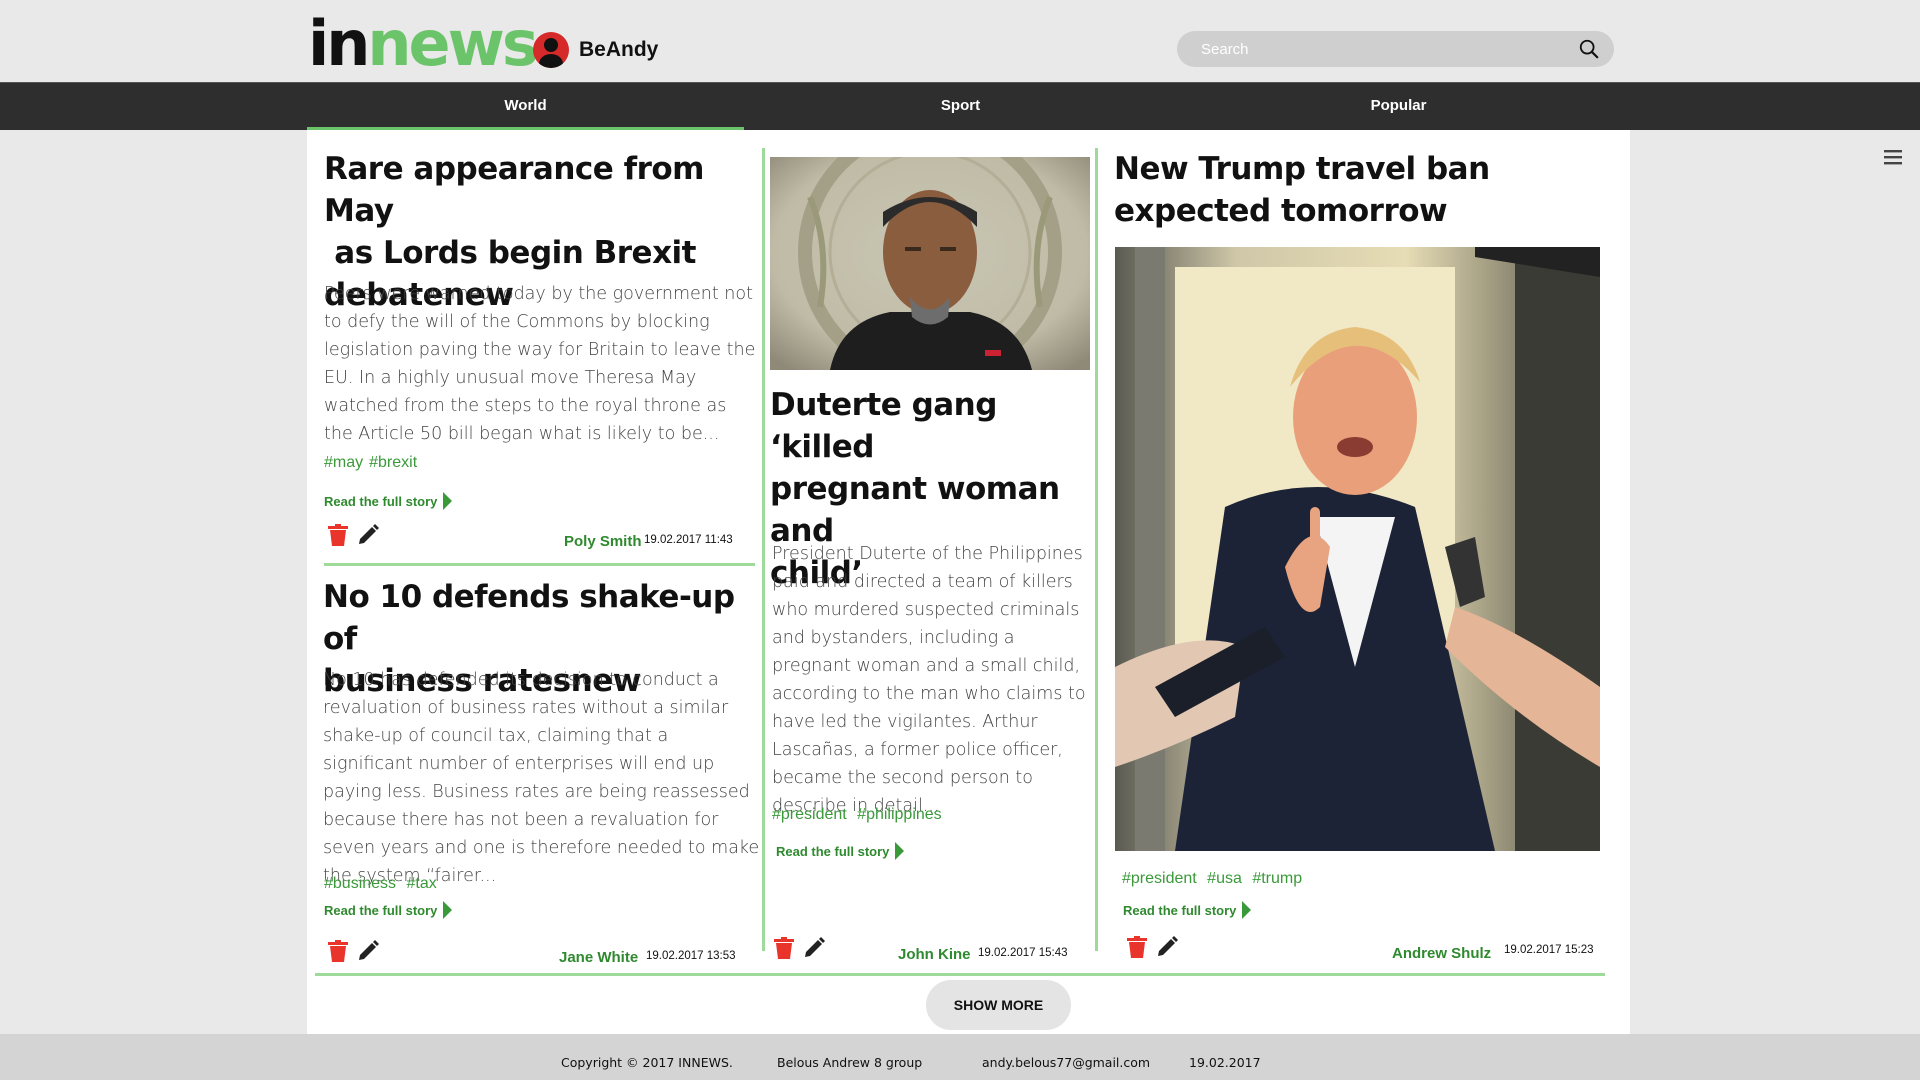 Image resolution: width=1920 pixels, height=1080 pixels. Describe the element at coordinates (1023, 953) in the screenshot. I see `article-date: 19.02.2017 15:43` at that location.